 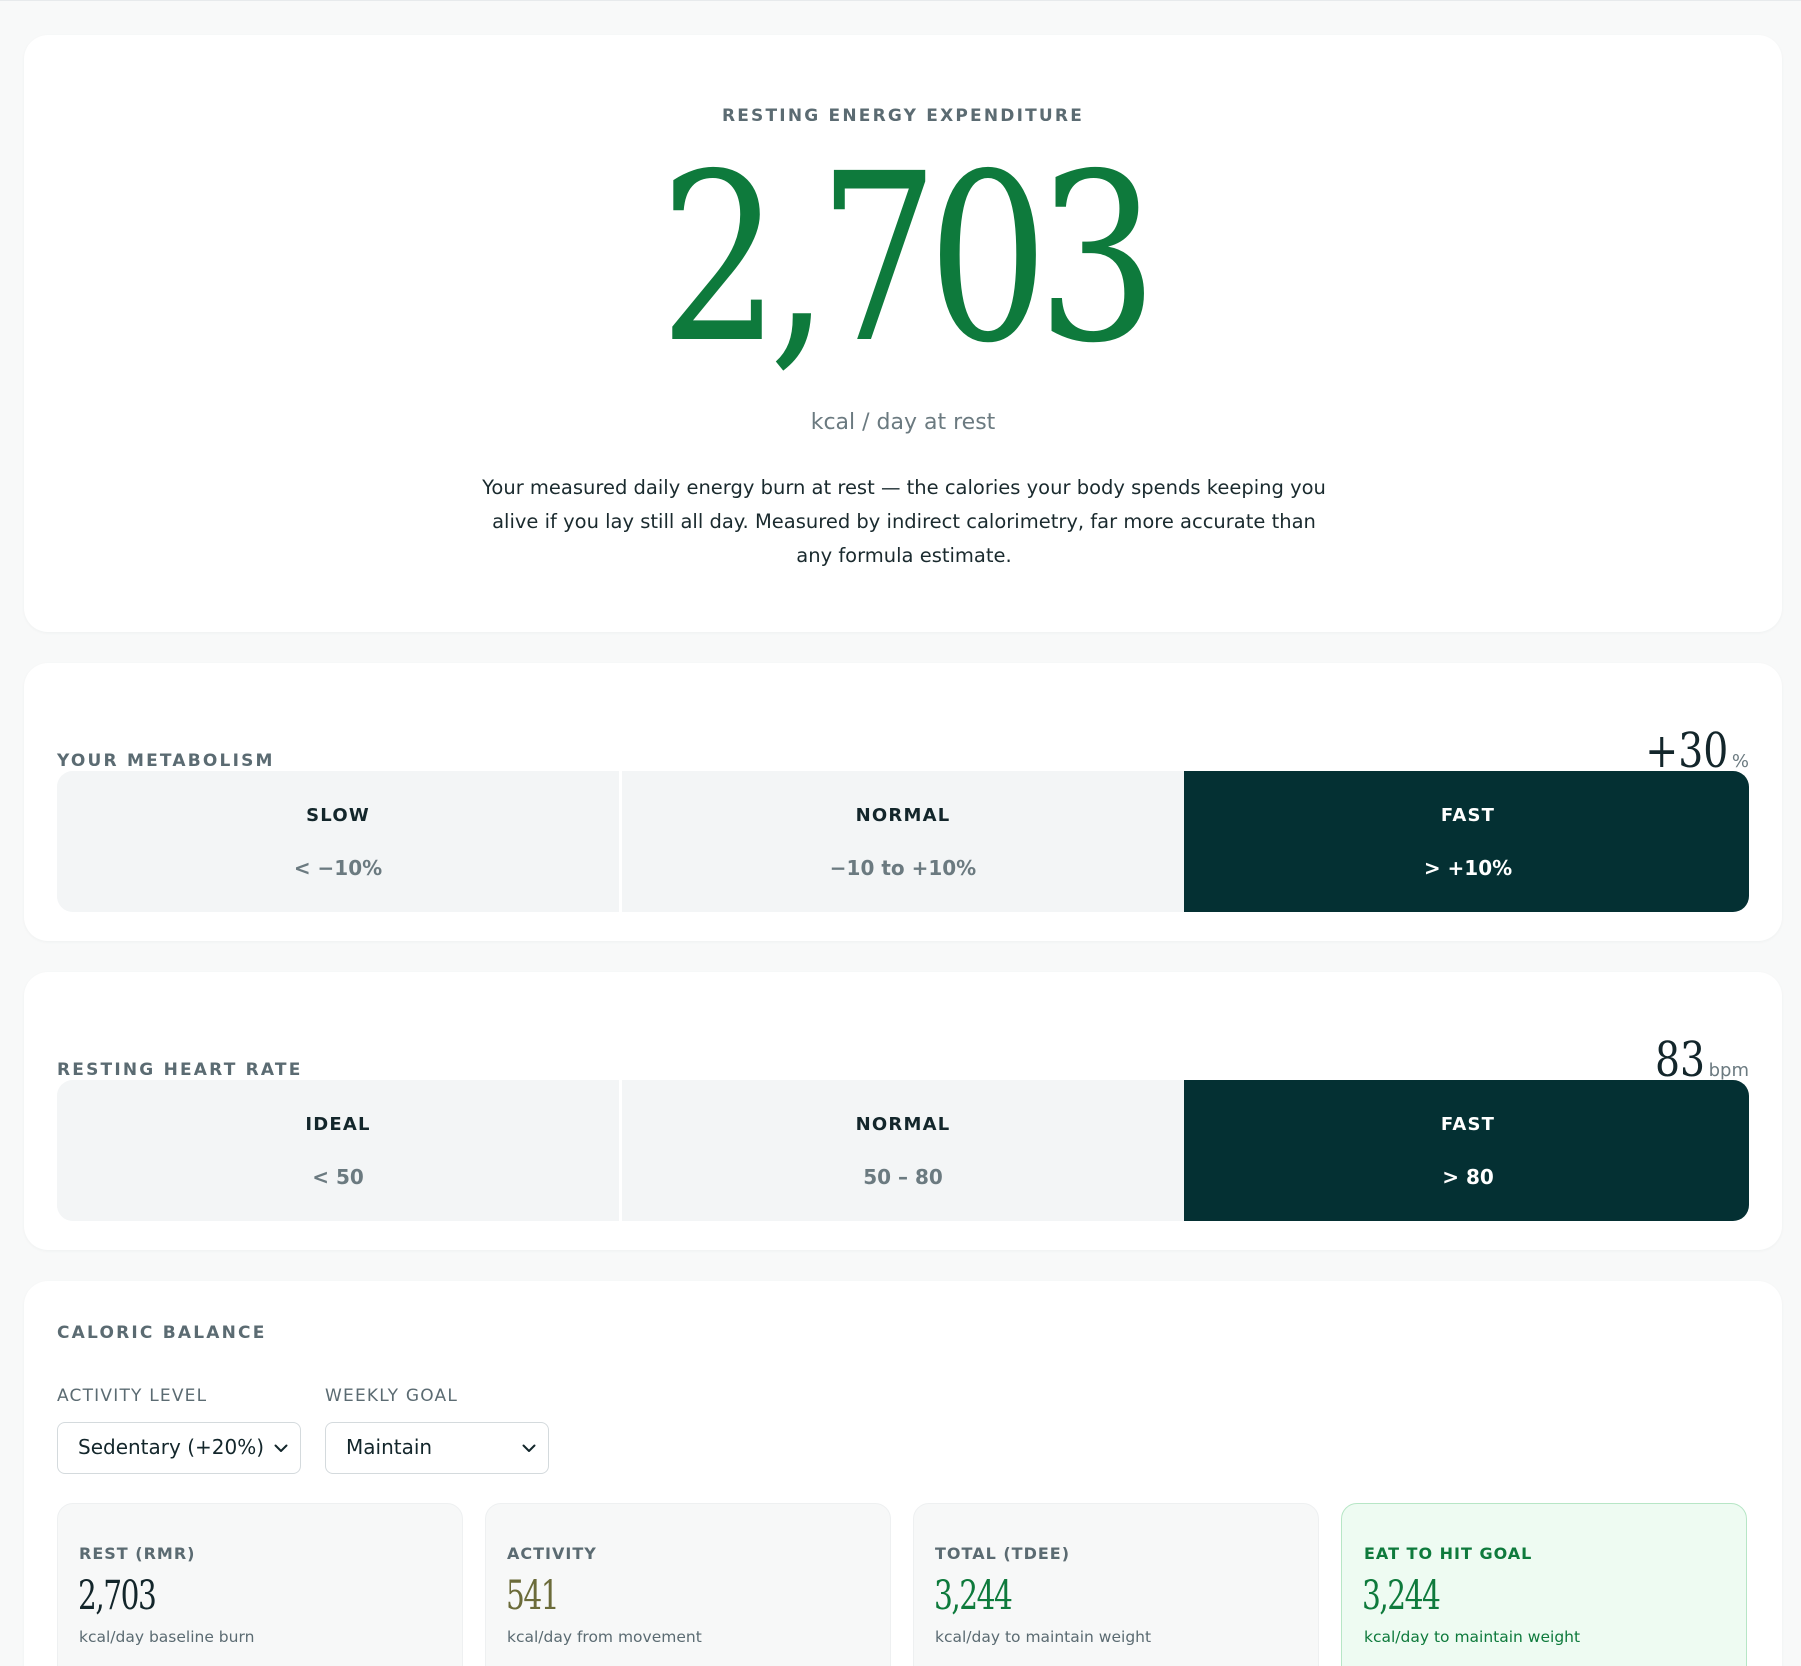 What do you see at coordinates (903, 745) in the screenshot?
I see `metabolism-header: YOUR METABOLISM +30%` at bounding box center [903, 745].